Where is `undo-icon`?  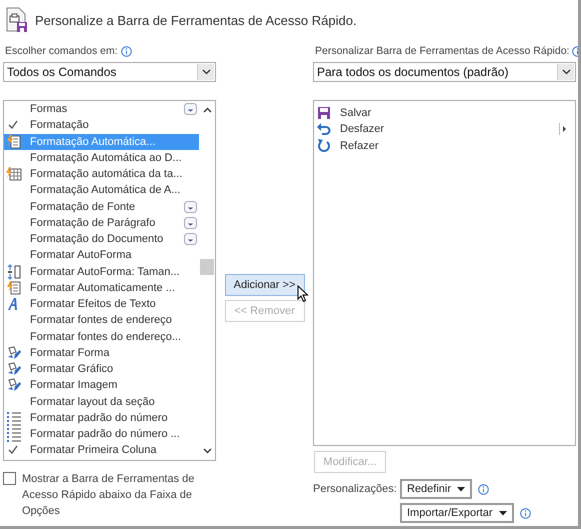
undo-icon is located at coordinates (324, 129).